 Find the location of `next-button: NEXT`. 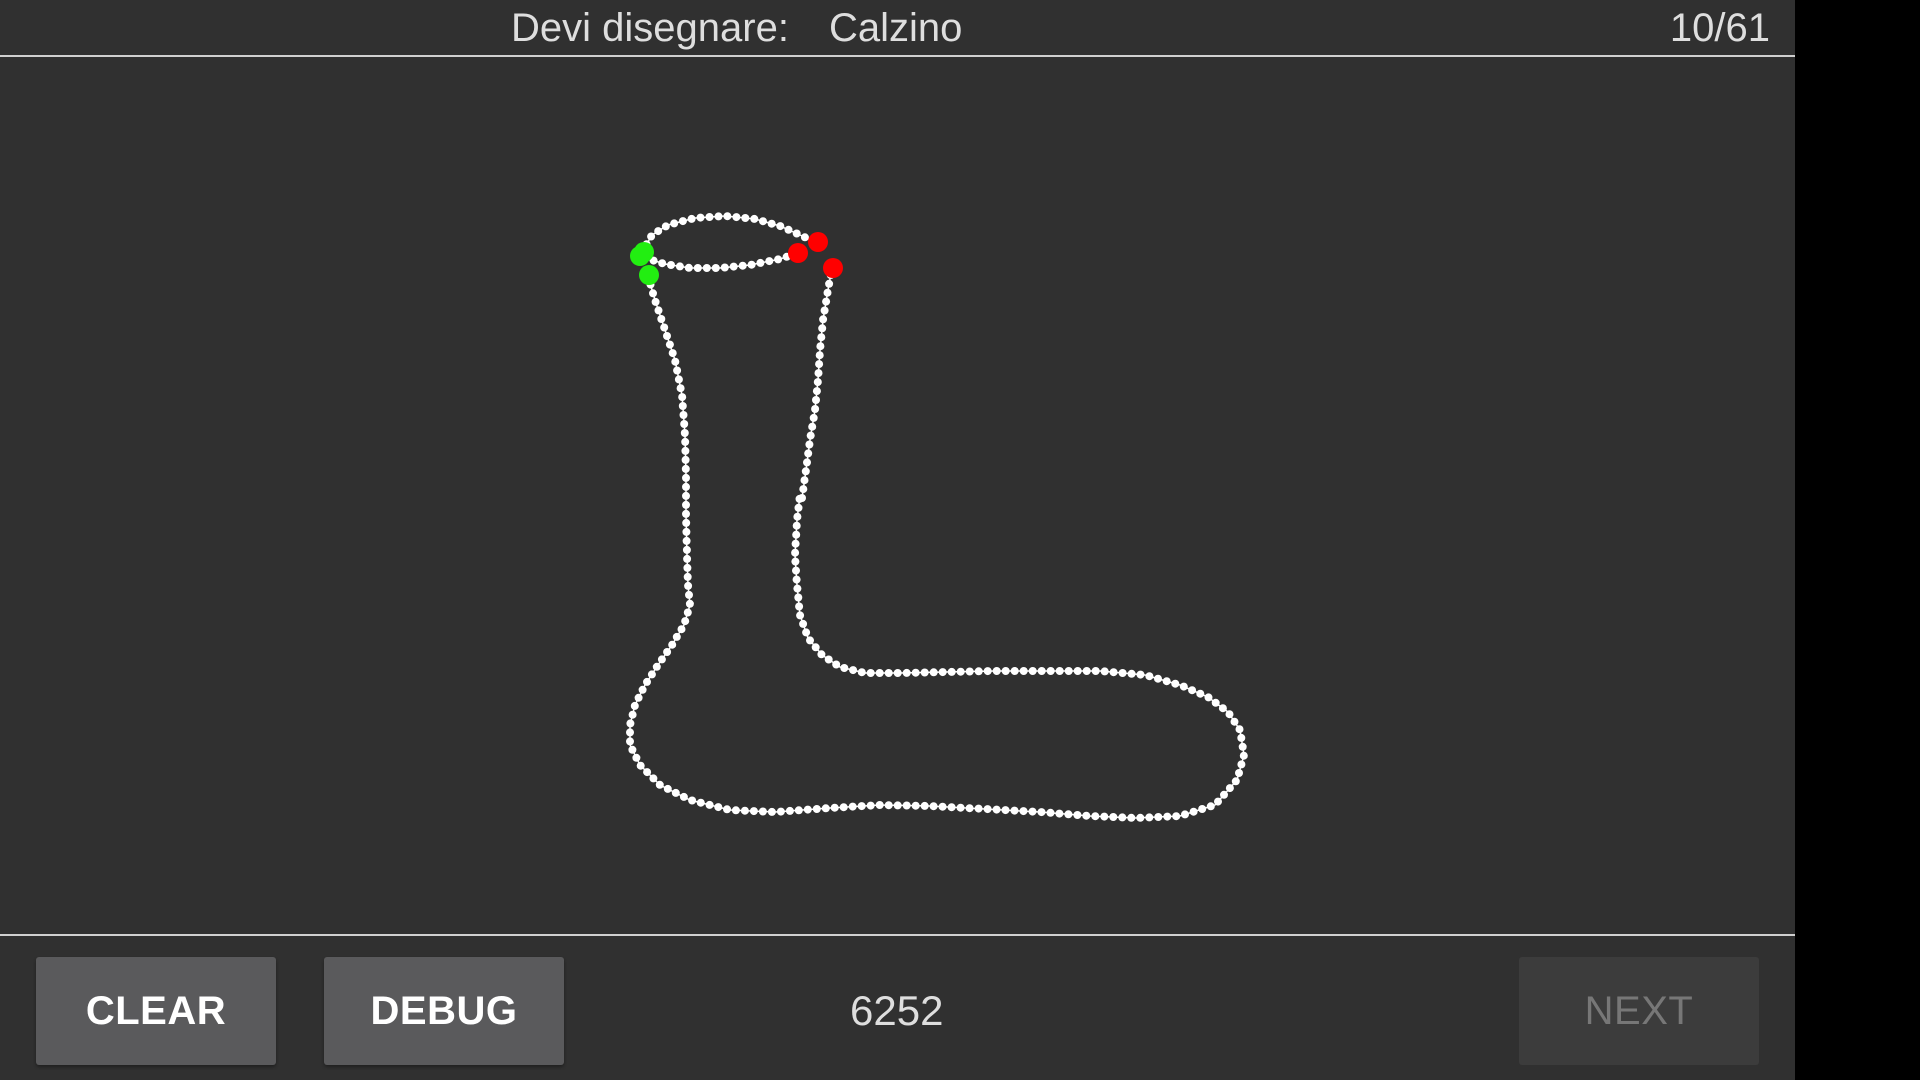

next-button: NEXT is located at coordinates (1639, 1011).